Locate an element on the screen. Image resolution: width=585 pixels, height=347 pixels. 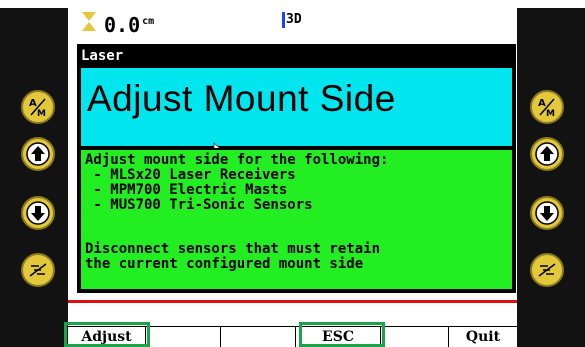
body-line: the current configured mount side is located at coordinates (224, 264).